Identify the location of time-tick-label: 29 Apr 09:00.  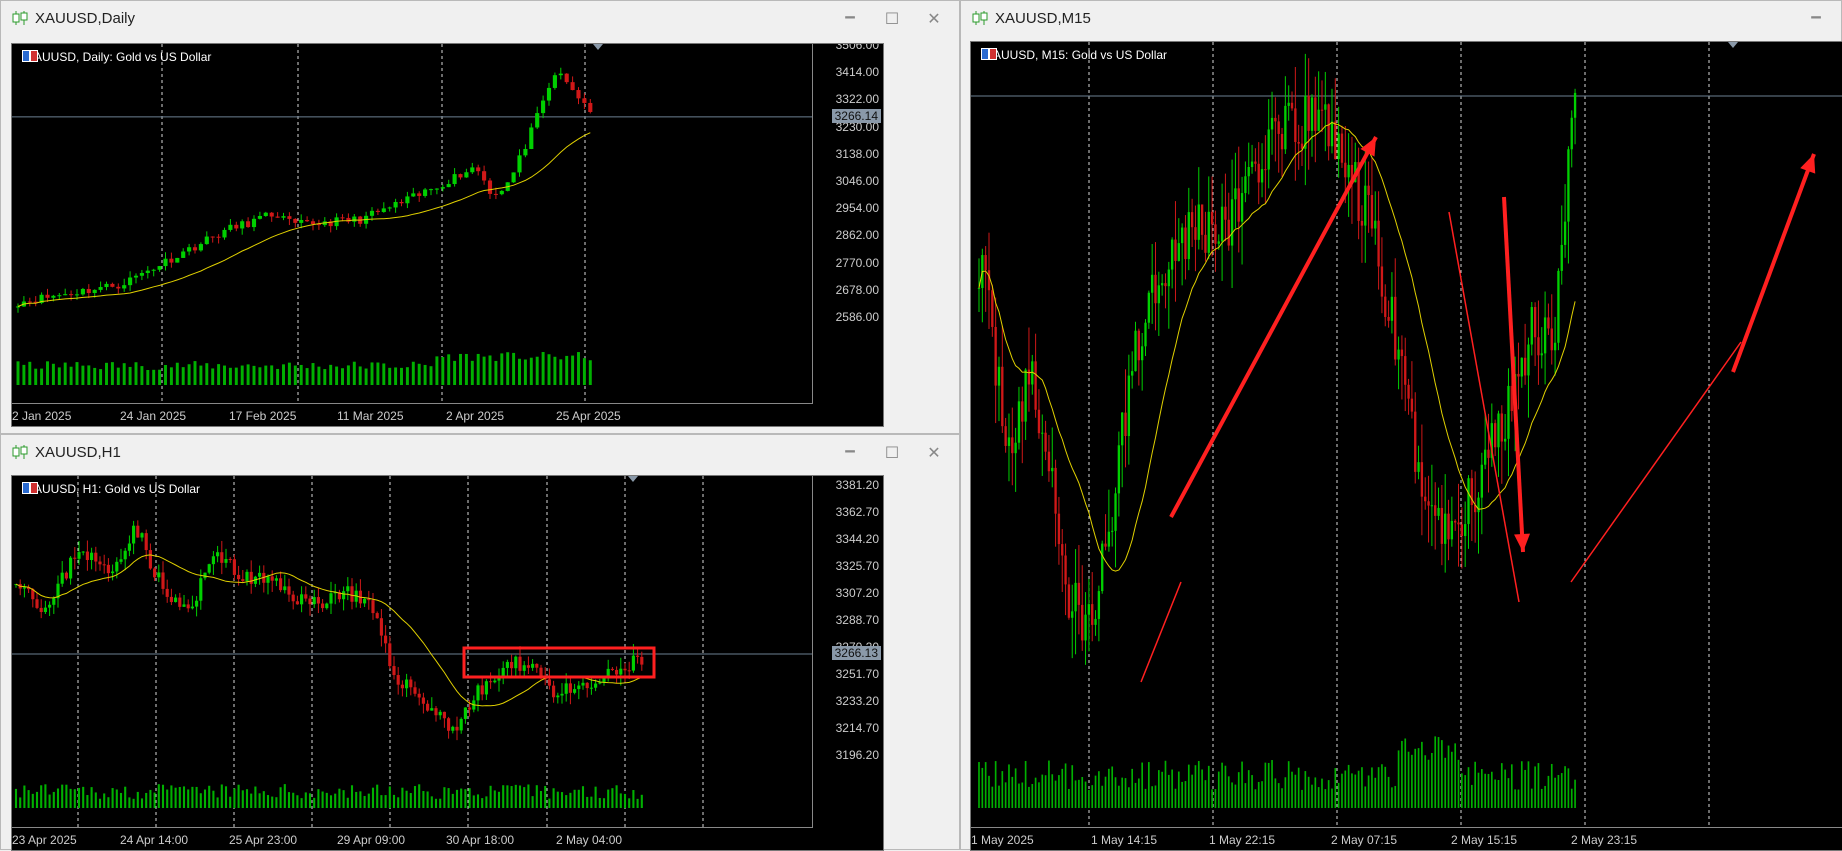
(371, 840).